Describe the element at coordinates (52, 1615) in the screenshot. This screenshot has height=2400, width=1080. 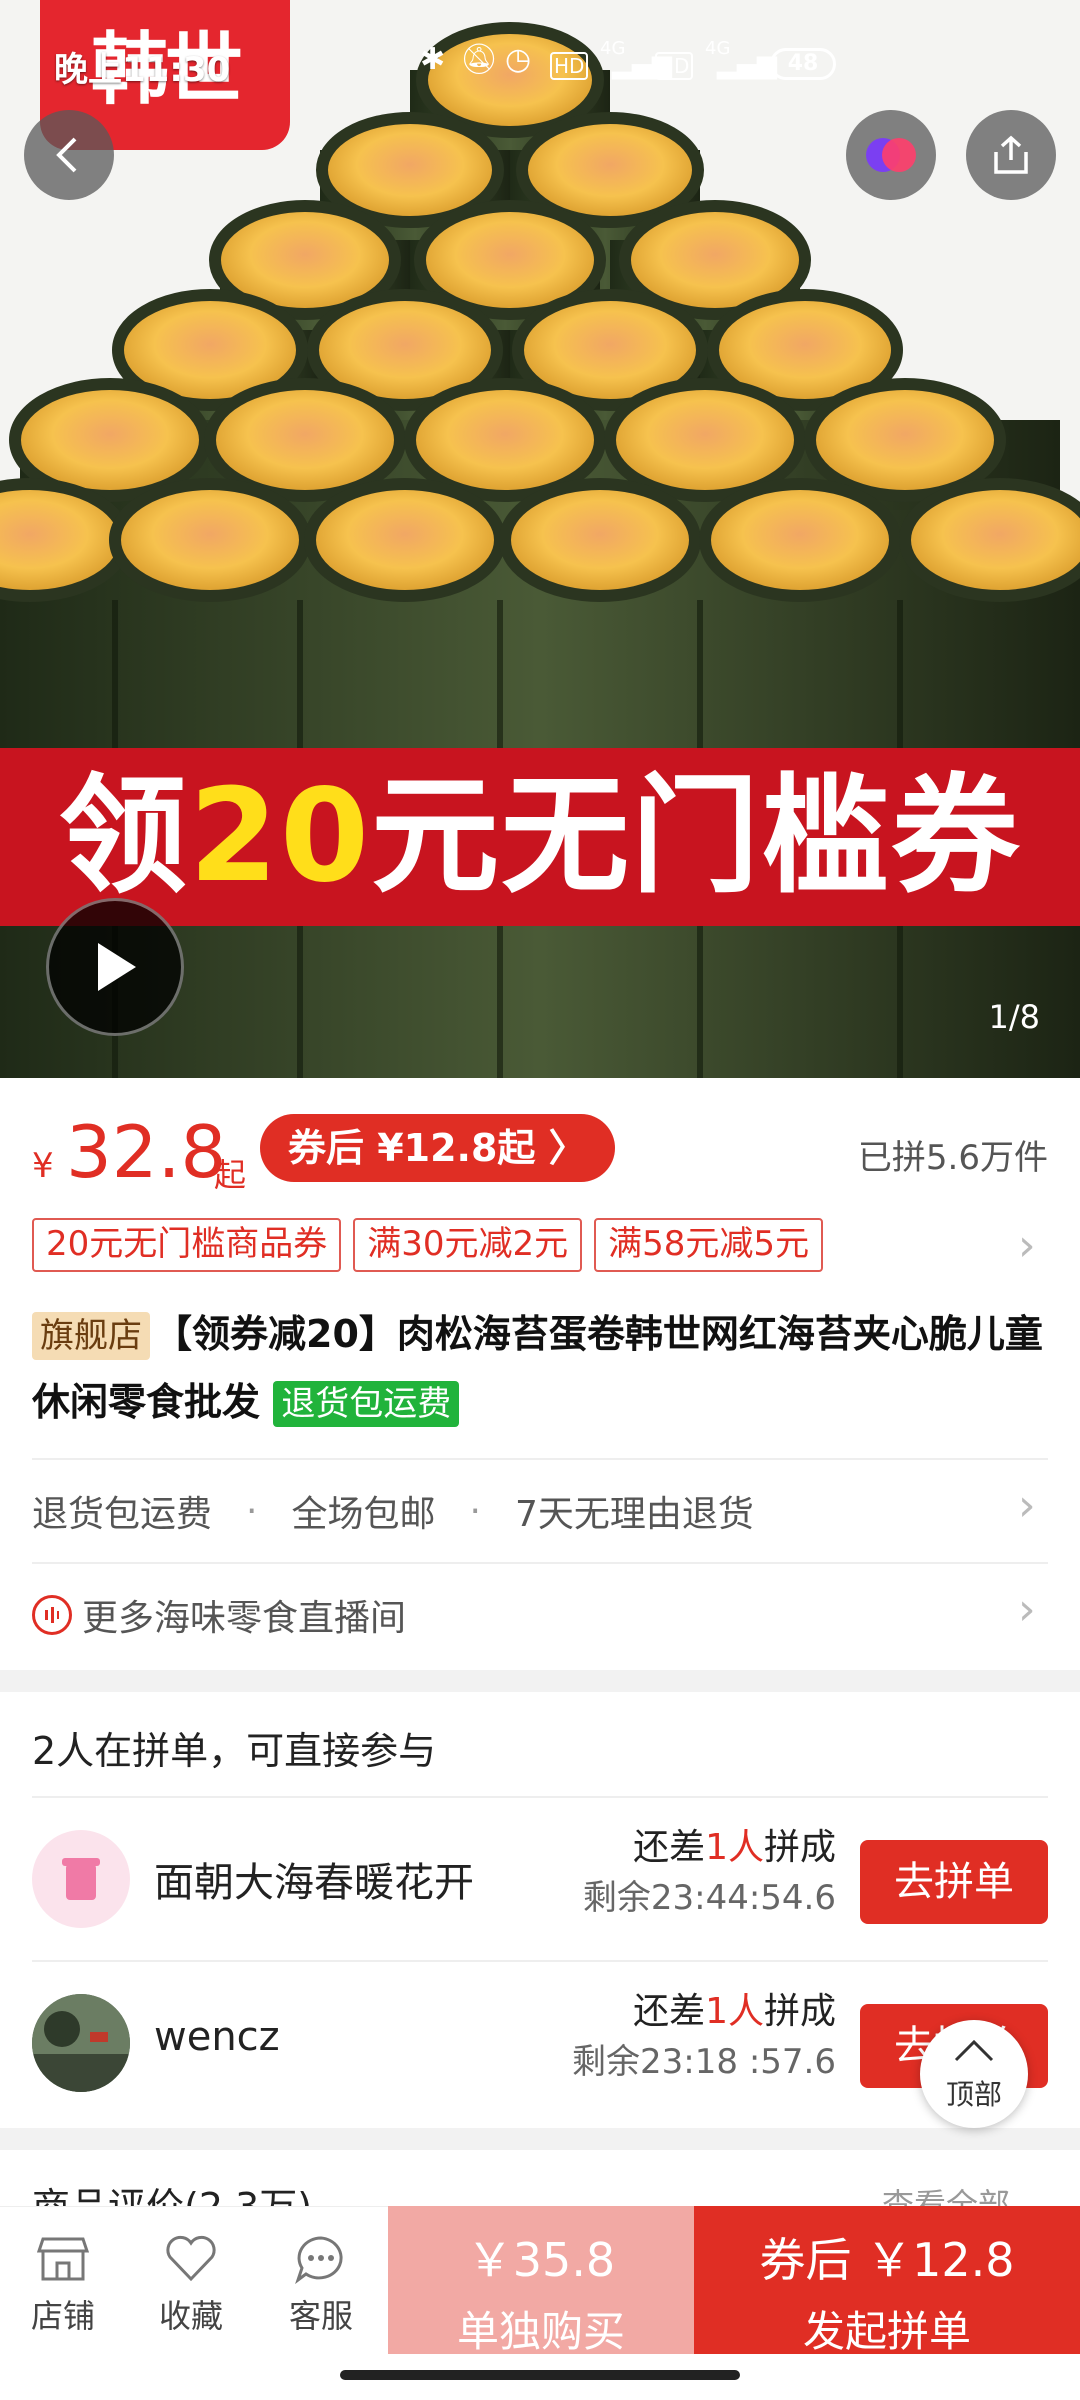
I see `live-stream-icon` at that location.